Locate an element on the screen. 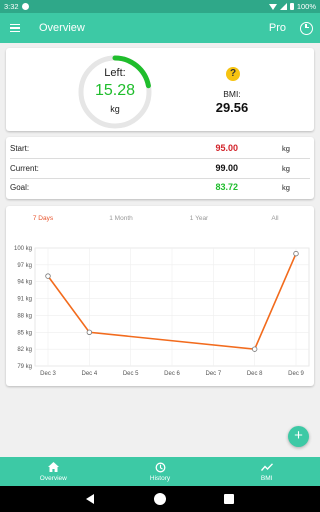  google-notification-icon is located at coordinates (25, 6).